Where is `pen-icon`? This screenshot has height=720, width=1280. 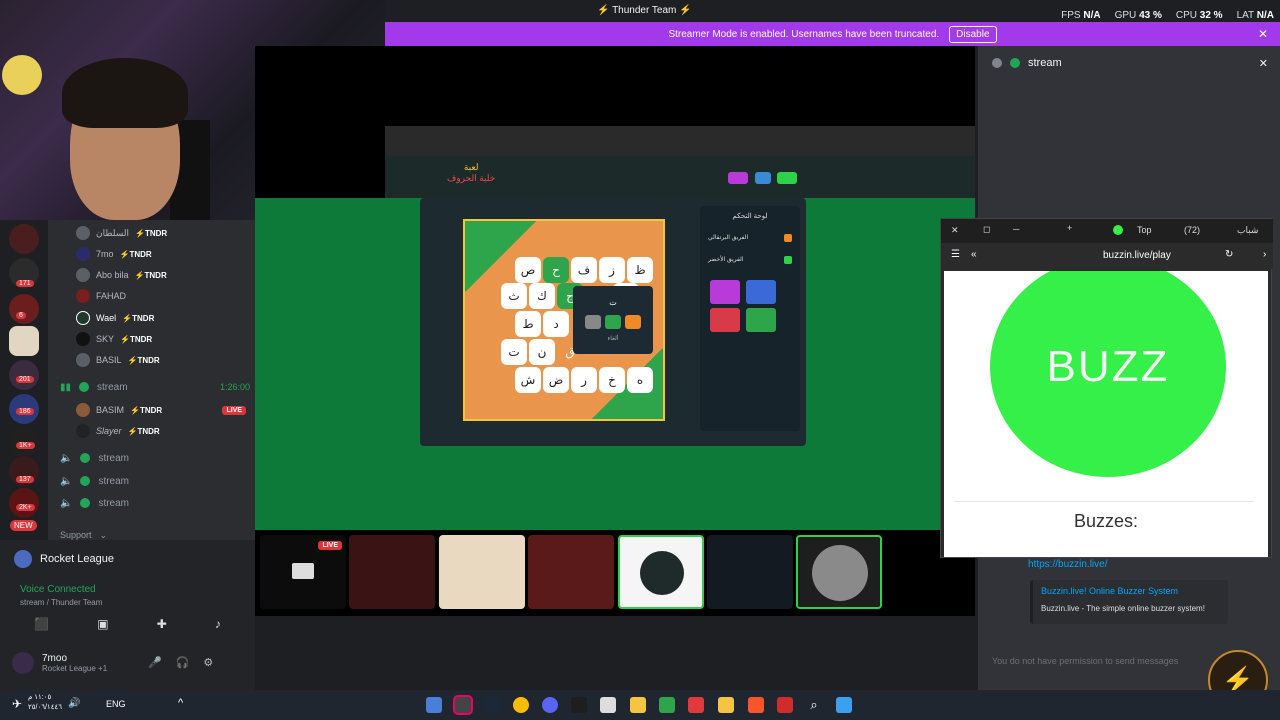 pen-icon is located at coordinates (638, 705).